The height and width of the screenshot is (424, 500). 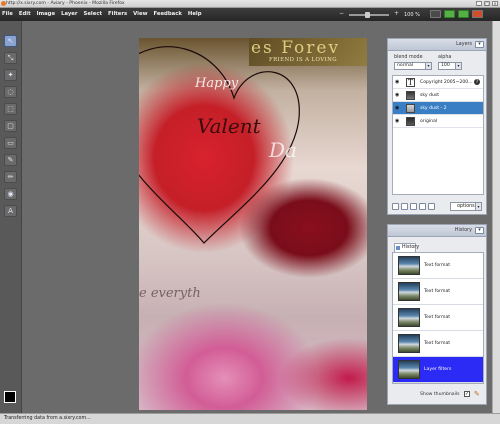 I want to click on layer-name: sky dust, so click(x=430, y=95).